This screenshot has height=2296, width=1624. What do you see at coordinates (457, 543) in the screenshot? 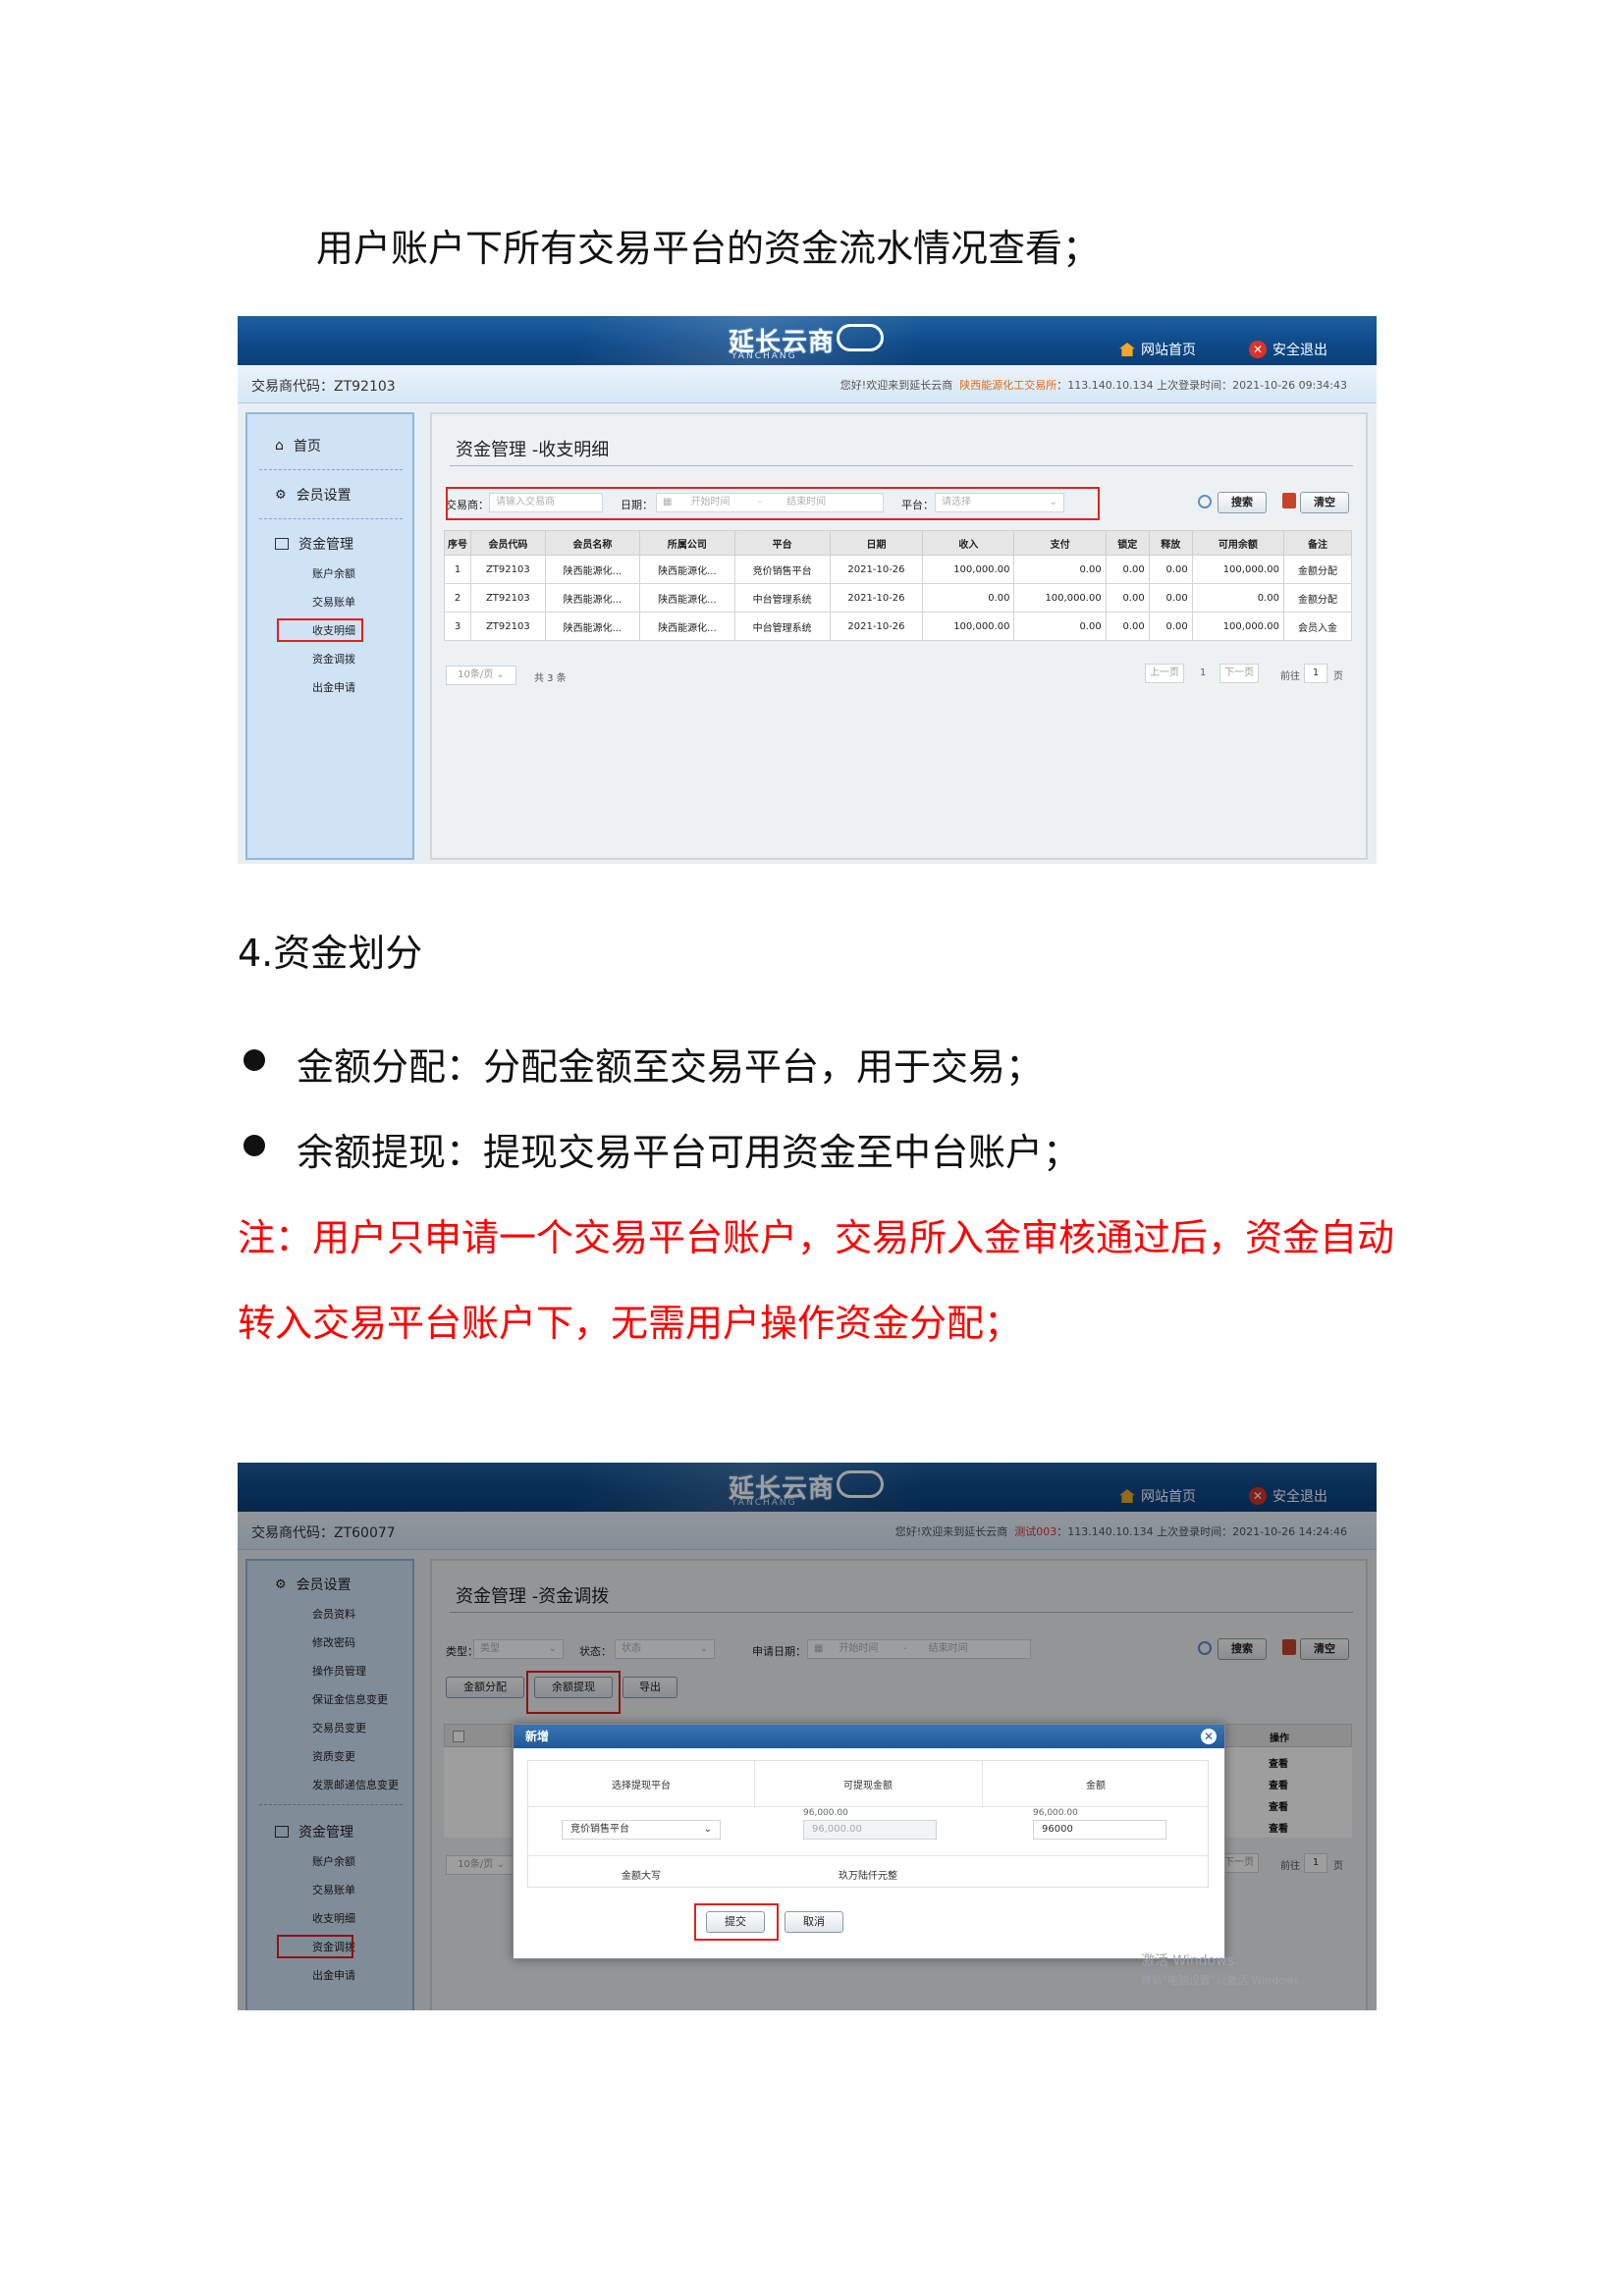
I see `col-header: 序号` at bounding box center [457, 543].